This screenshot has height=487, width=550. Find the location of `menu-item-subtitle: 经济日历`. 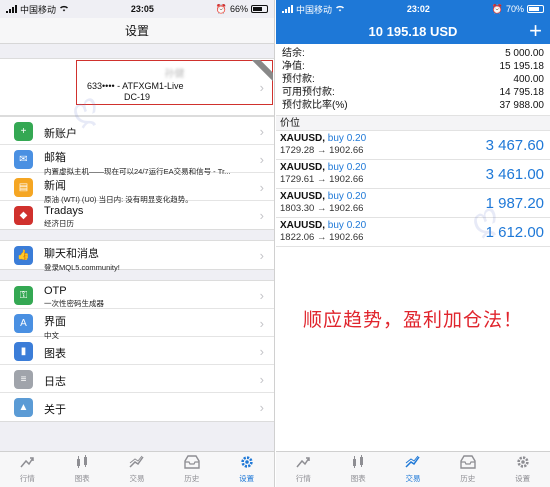

menu-item-subtitle: 经济日历 is located at coordinates (59, 223).